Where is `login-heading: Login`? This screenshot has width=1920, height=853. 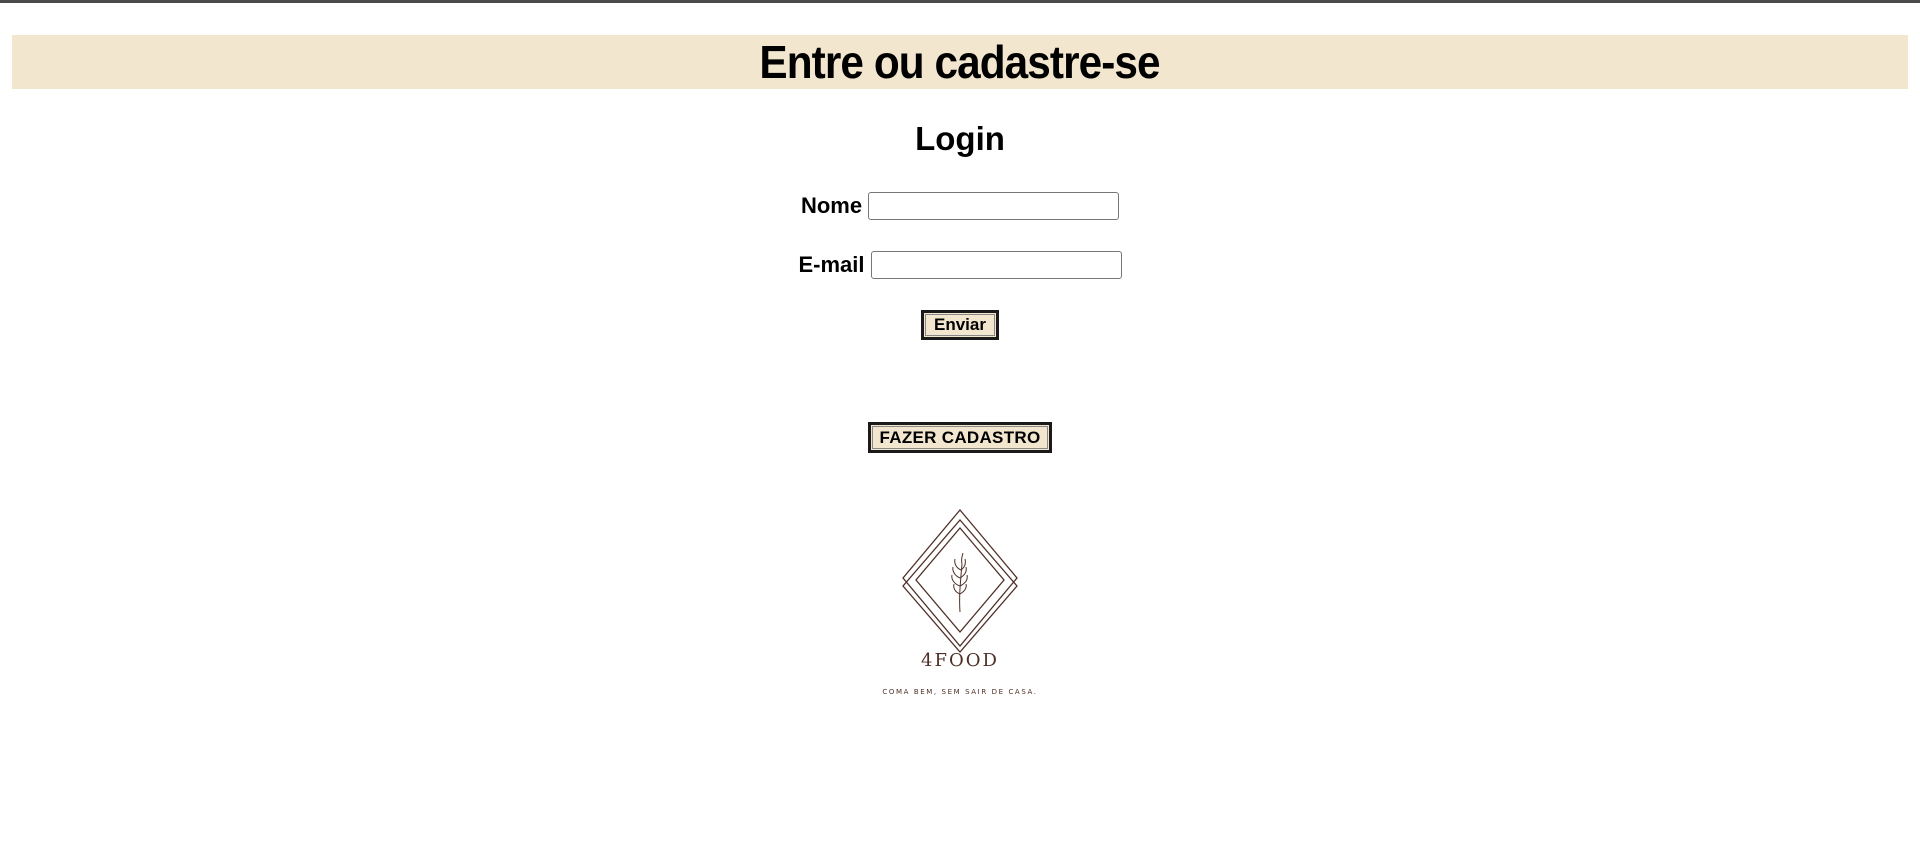
login-heading: Login is located at coordinates (960, 138).